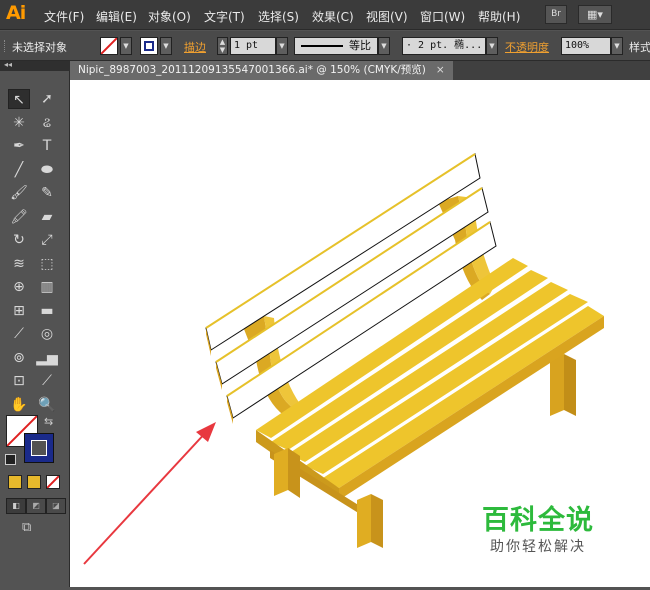 This screenshot has width=650, height=590. I want to click on symbol-sprayer-tool-icon: ⊚, so click(19, 358).